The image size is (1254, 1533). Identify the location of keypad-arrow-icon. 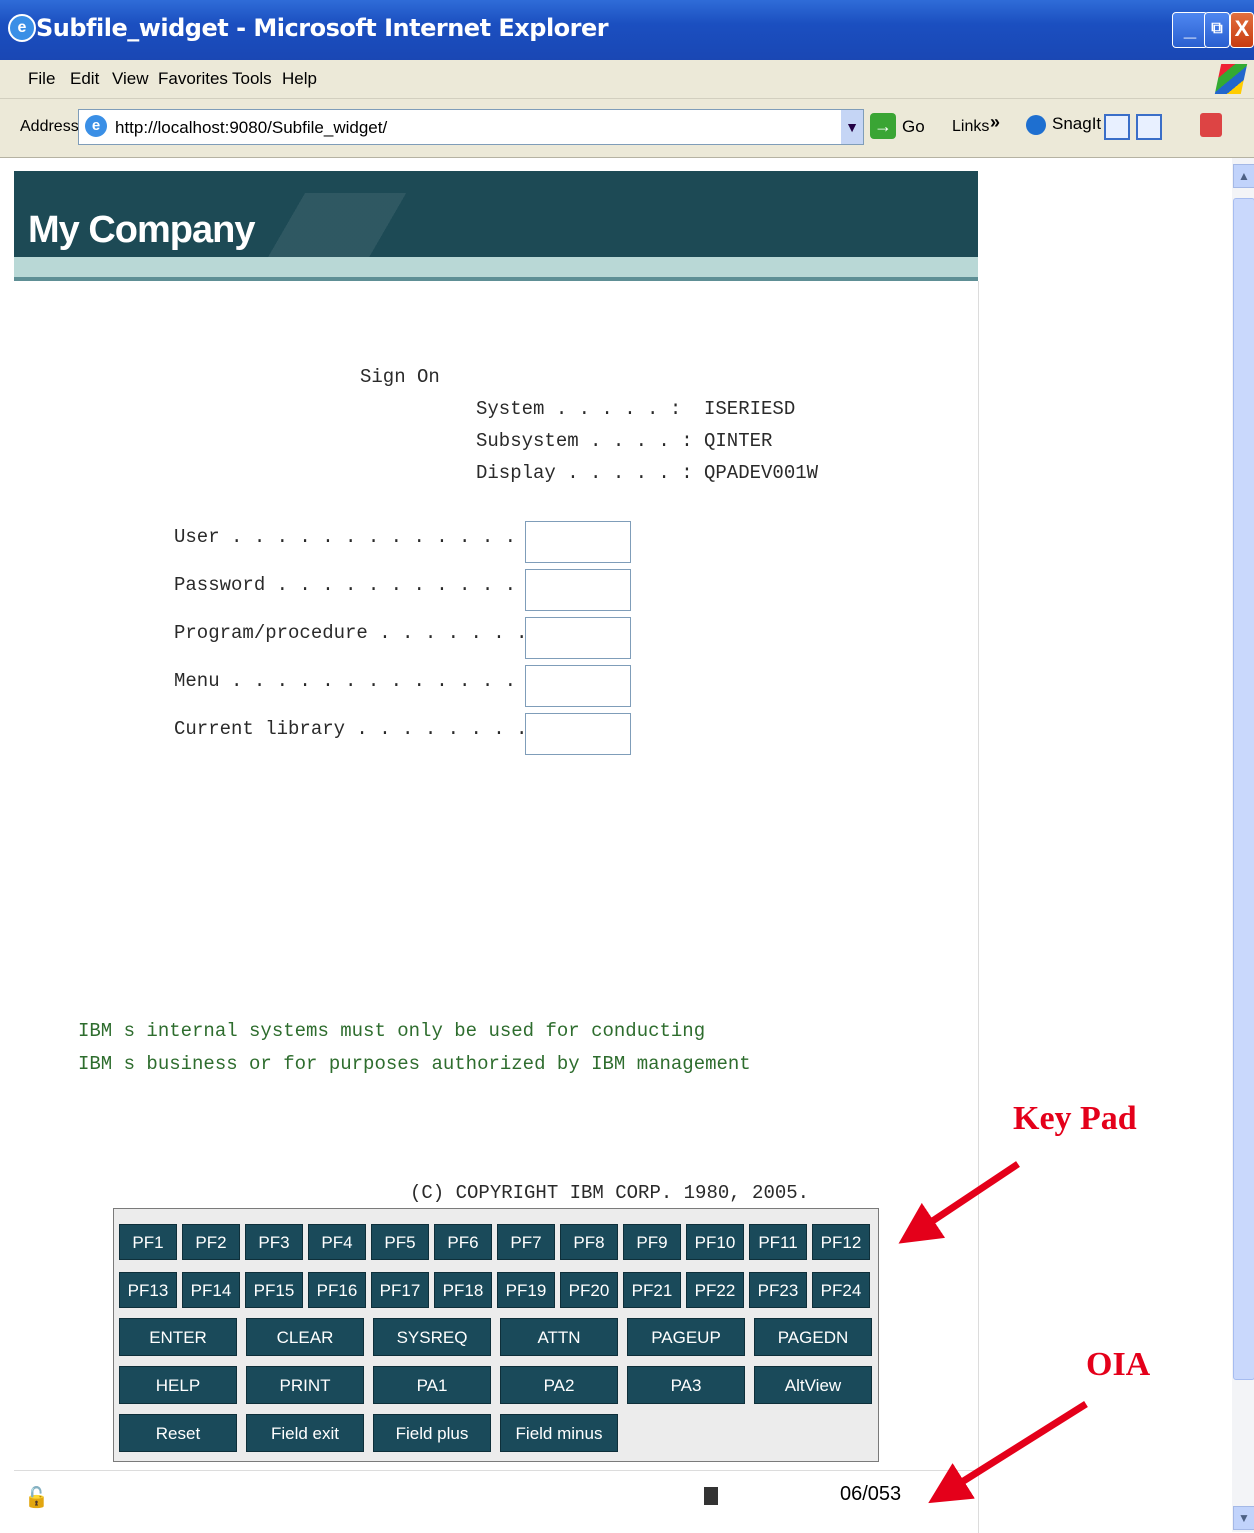
(959, 1202).